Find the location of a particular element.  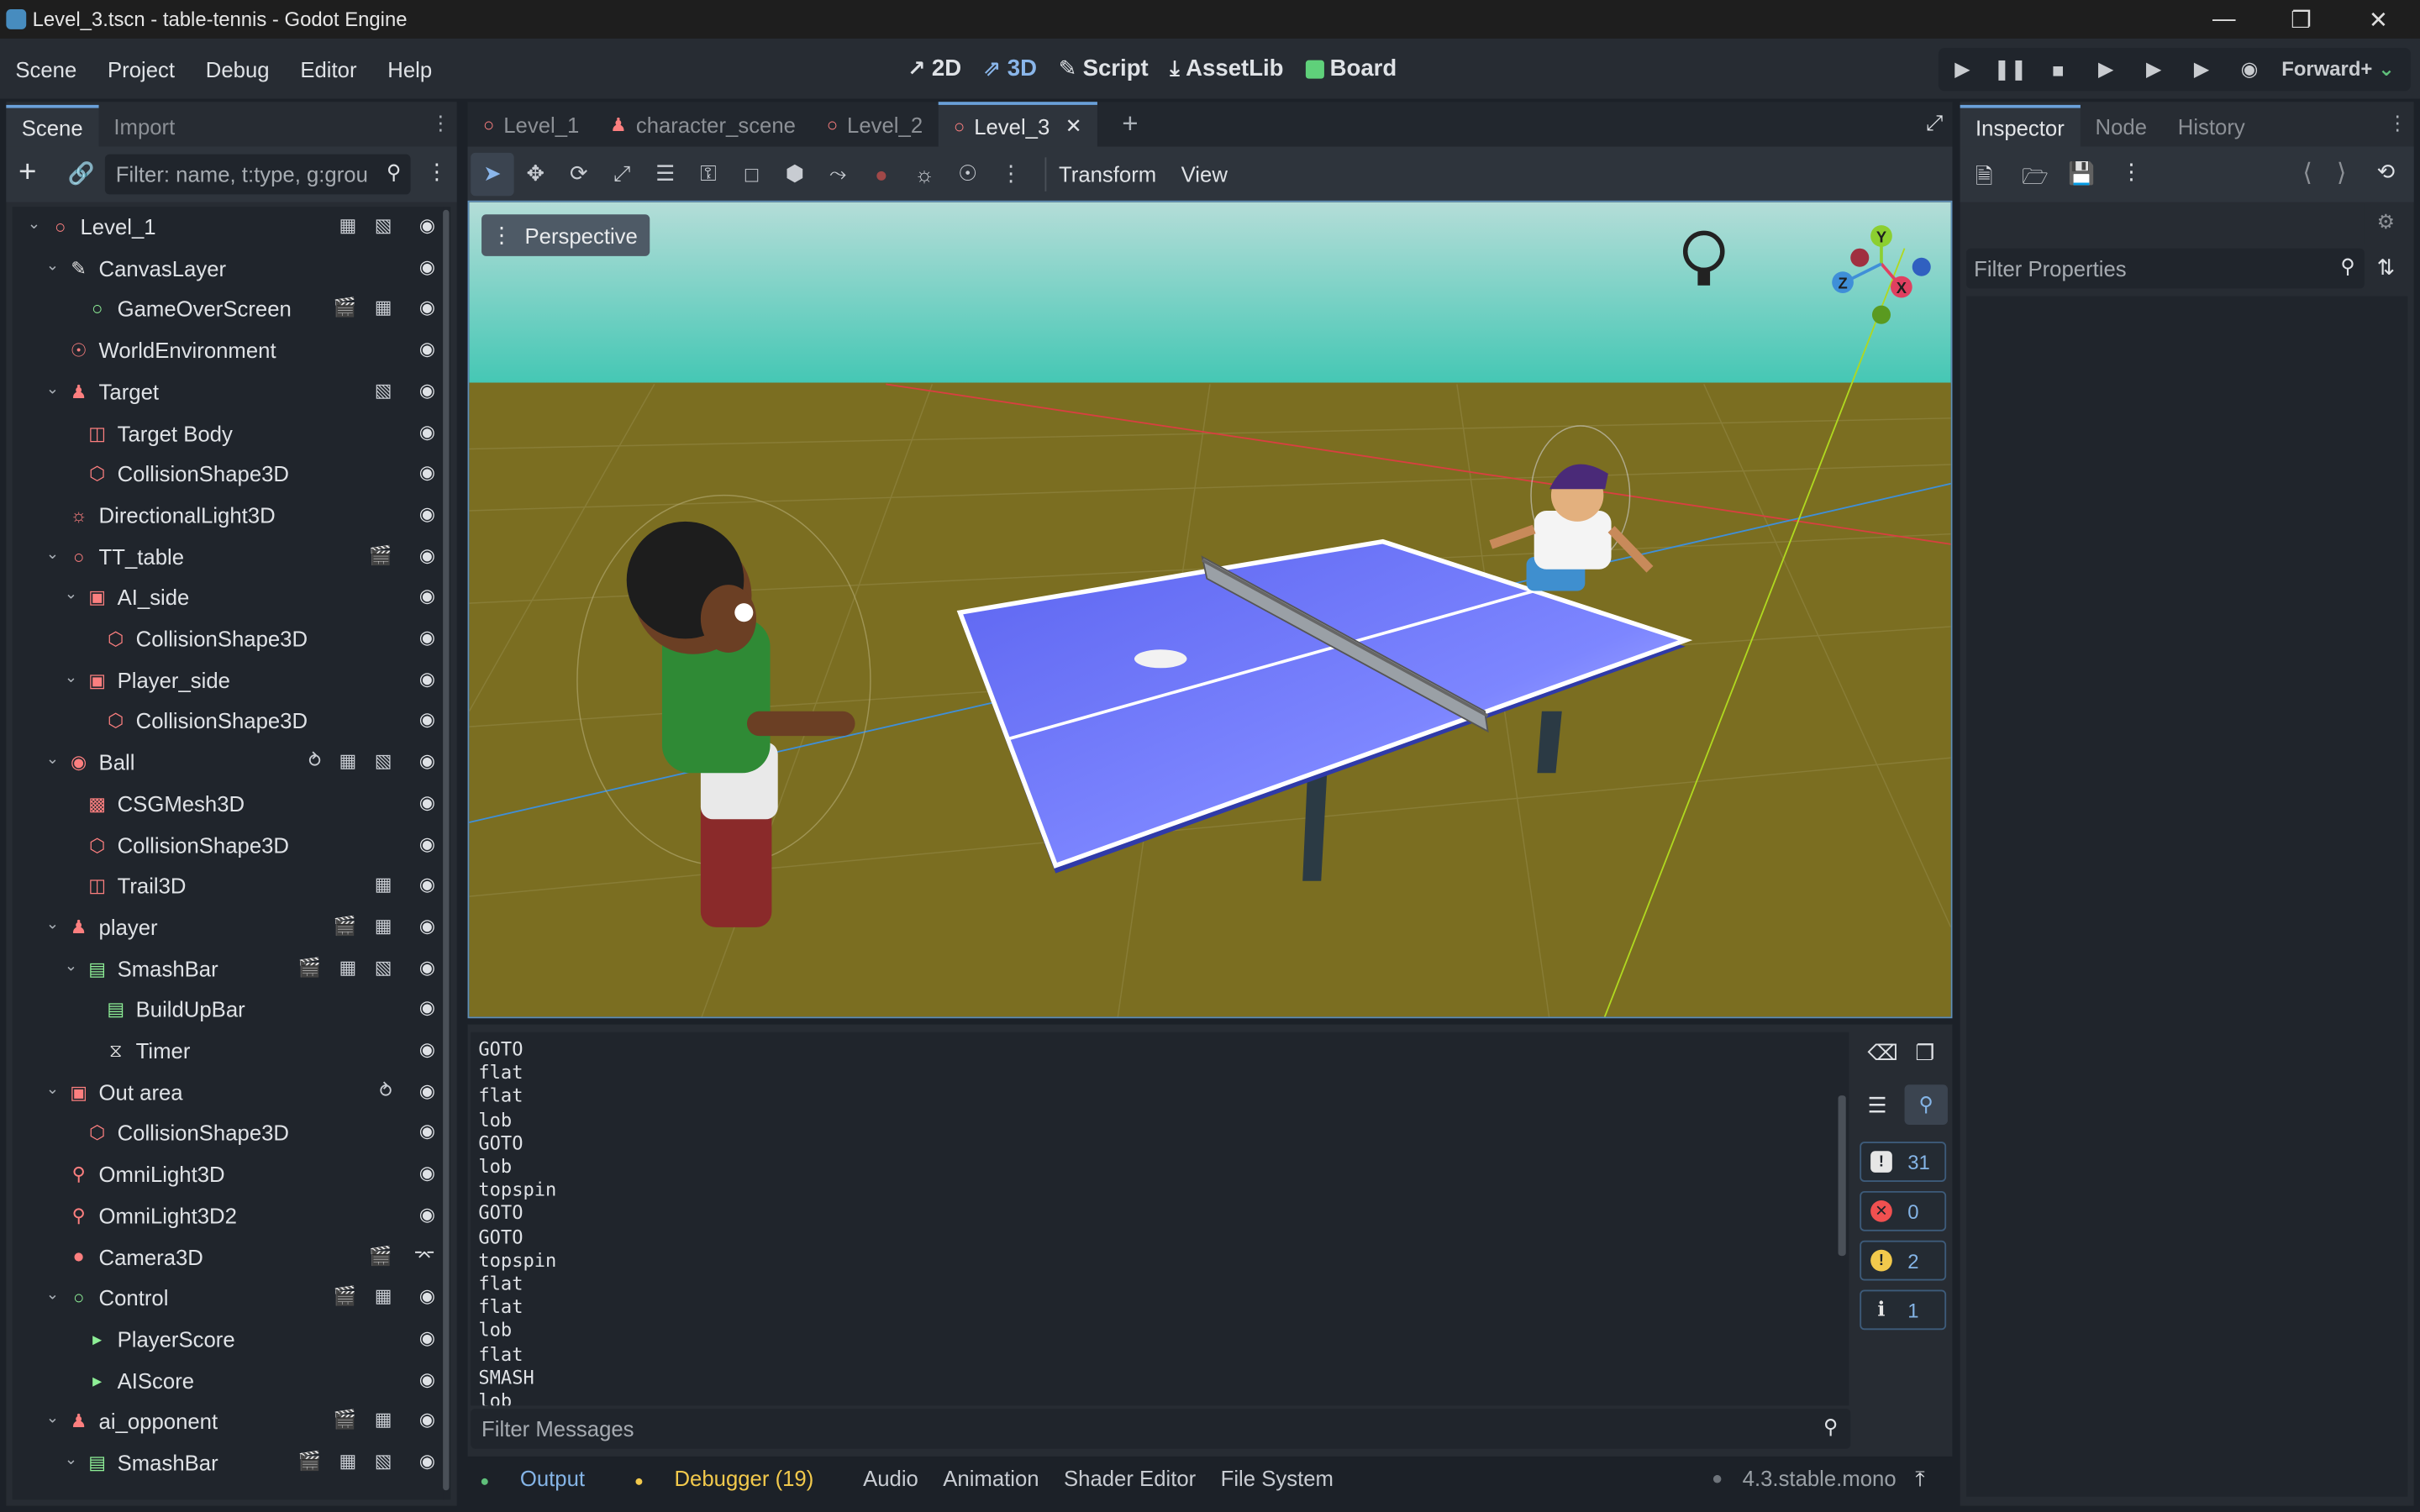

play-icon: ▶ is located at coordinates (1963, 69).